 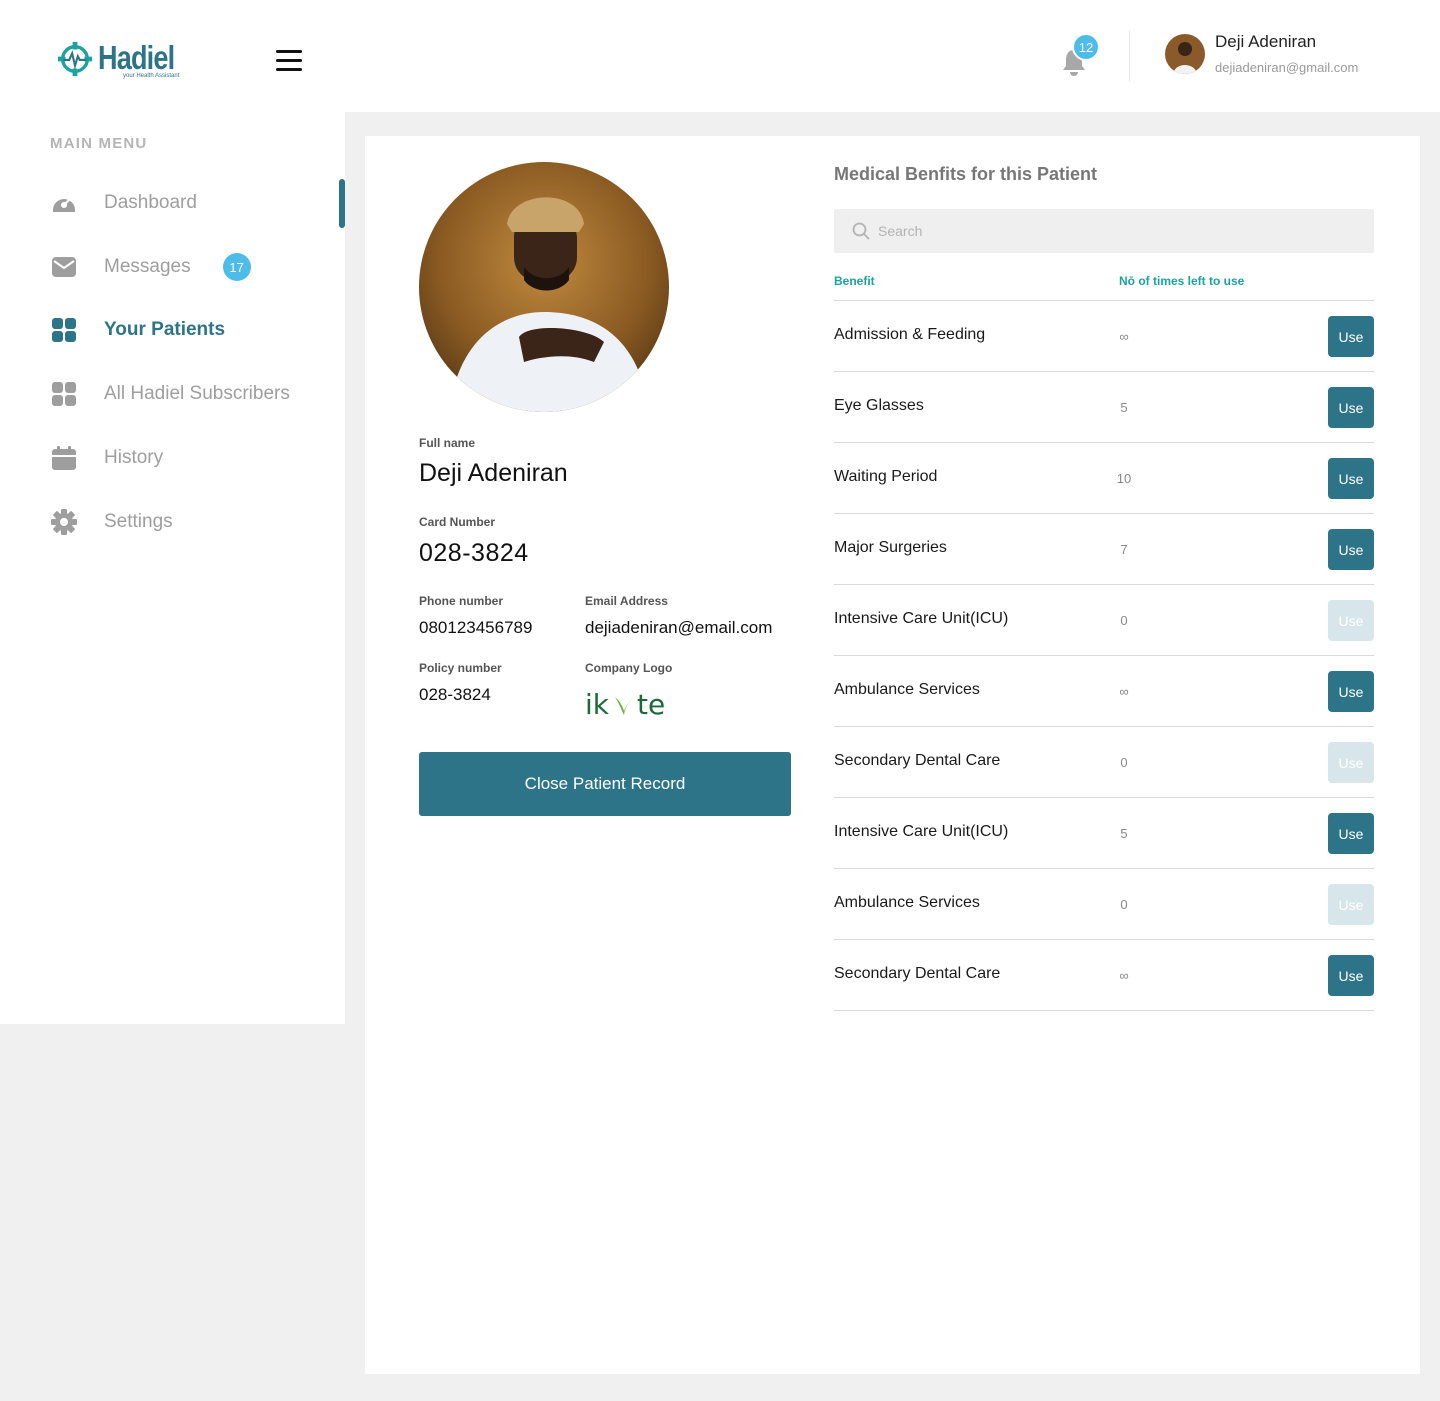 What do you see at coordinates (460, 668) in the screenshot?
I see `policy-label: Policy number` at bounding box center [460, 668].